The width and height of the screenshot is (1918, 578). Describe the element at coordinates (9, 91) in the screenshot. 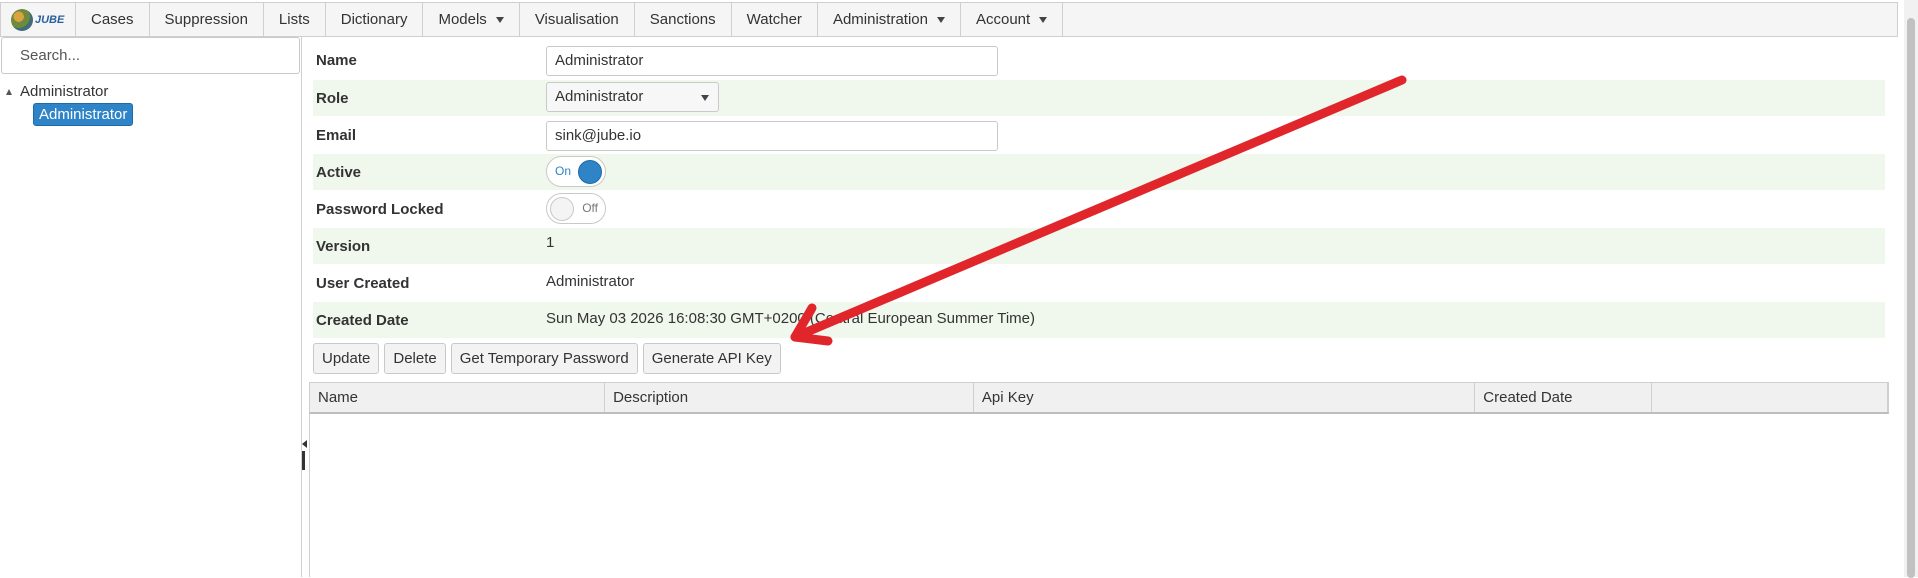

I see `expand-triangle-icon` at that location.